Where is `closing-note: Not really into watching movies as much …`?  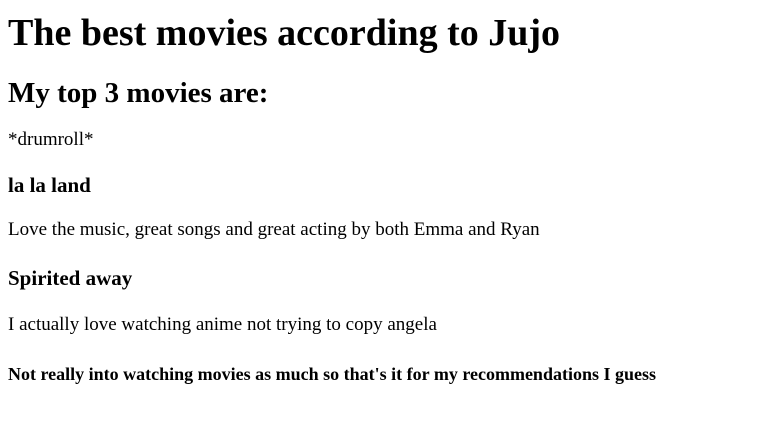
closing-note: Not really into watching movies as much … is located at coordinates (332, 374).